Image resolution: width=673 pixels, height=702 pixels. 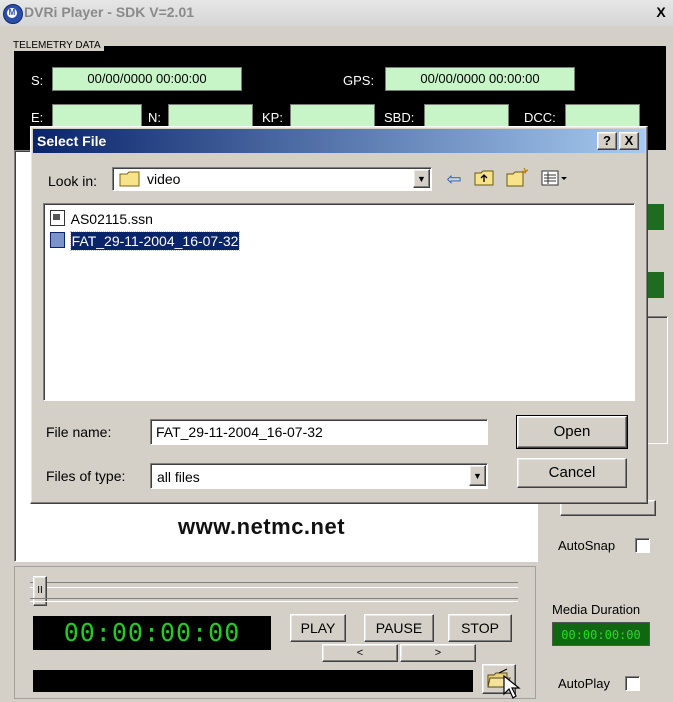 I want to click on play-button: PLAY, so click(x=318, y=628).